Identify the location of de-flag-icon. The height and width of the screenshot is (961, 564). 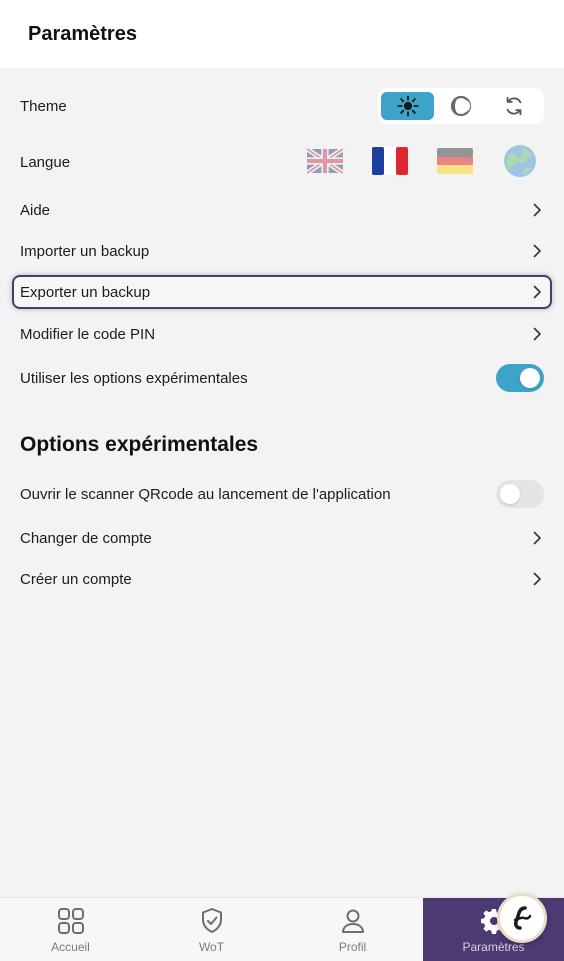
(455, 161).